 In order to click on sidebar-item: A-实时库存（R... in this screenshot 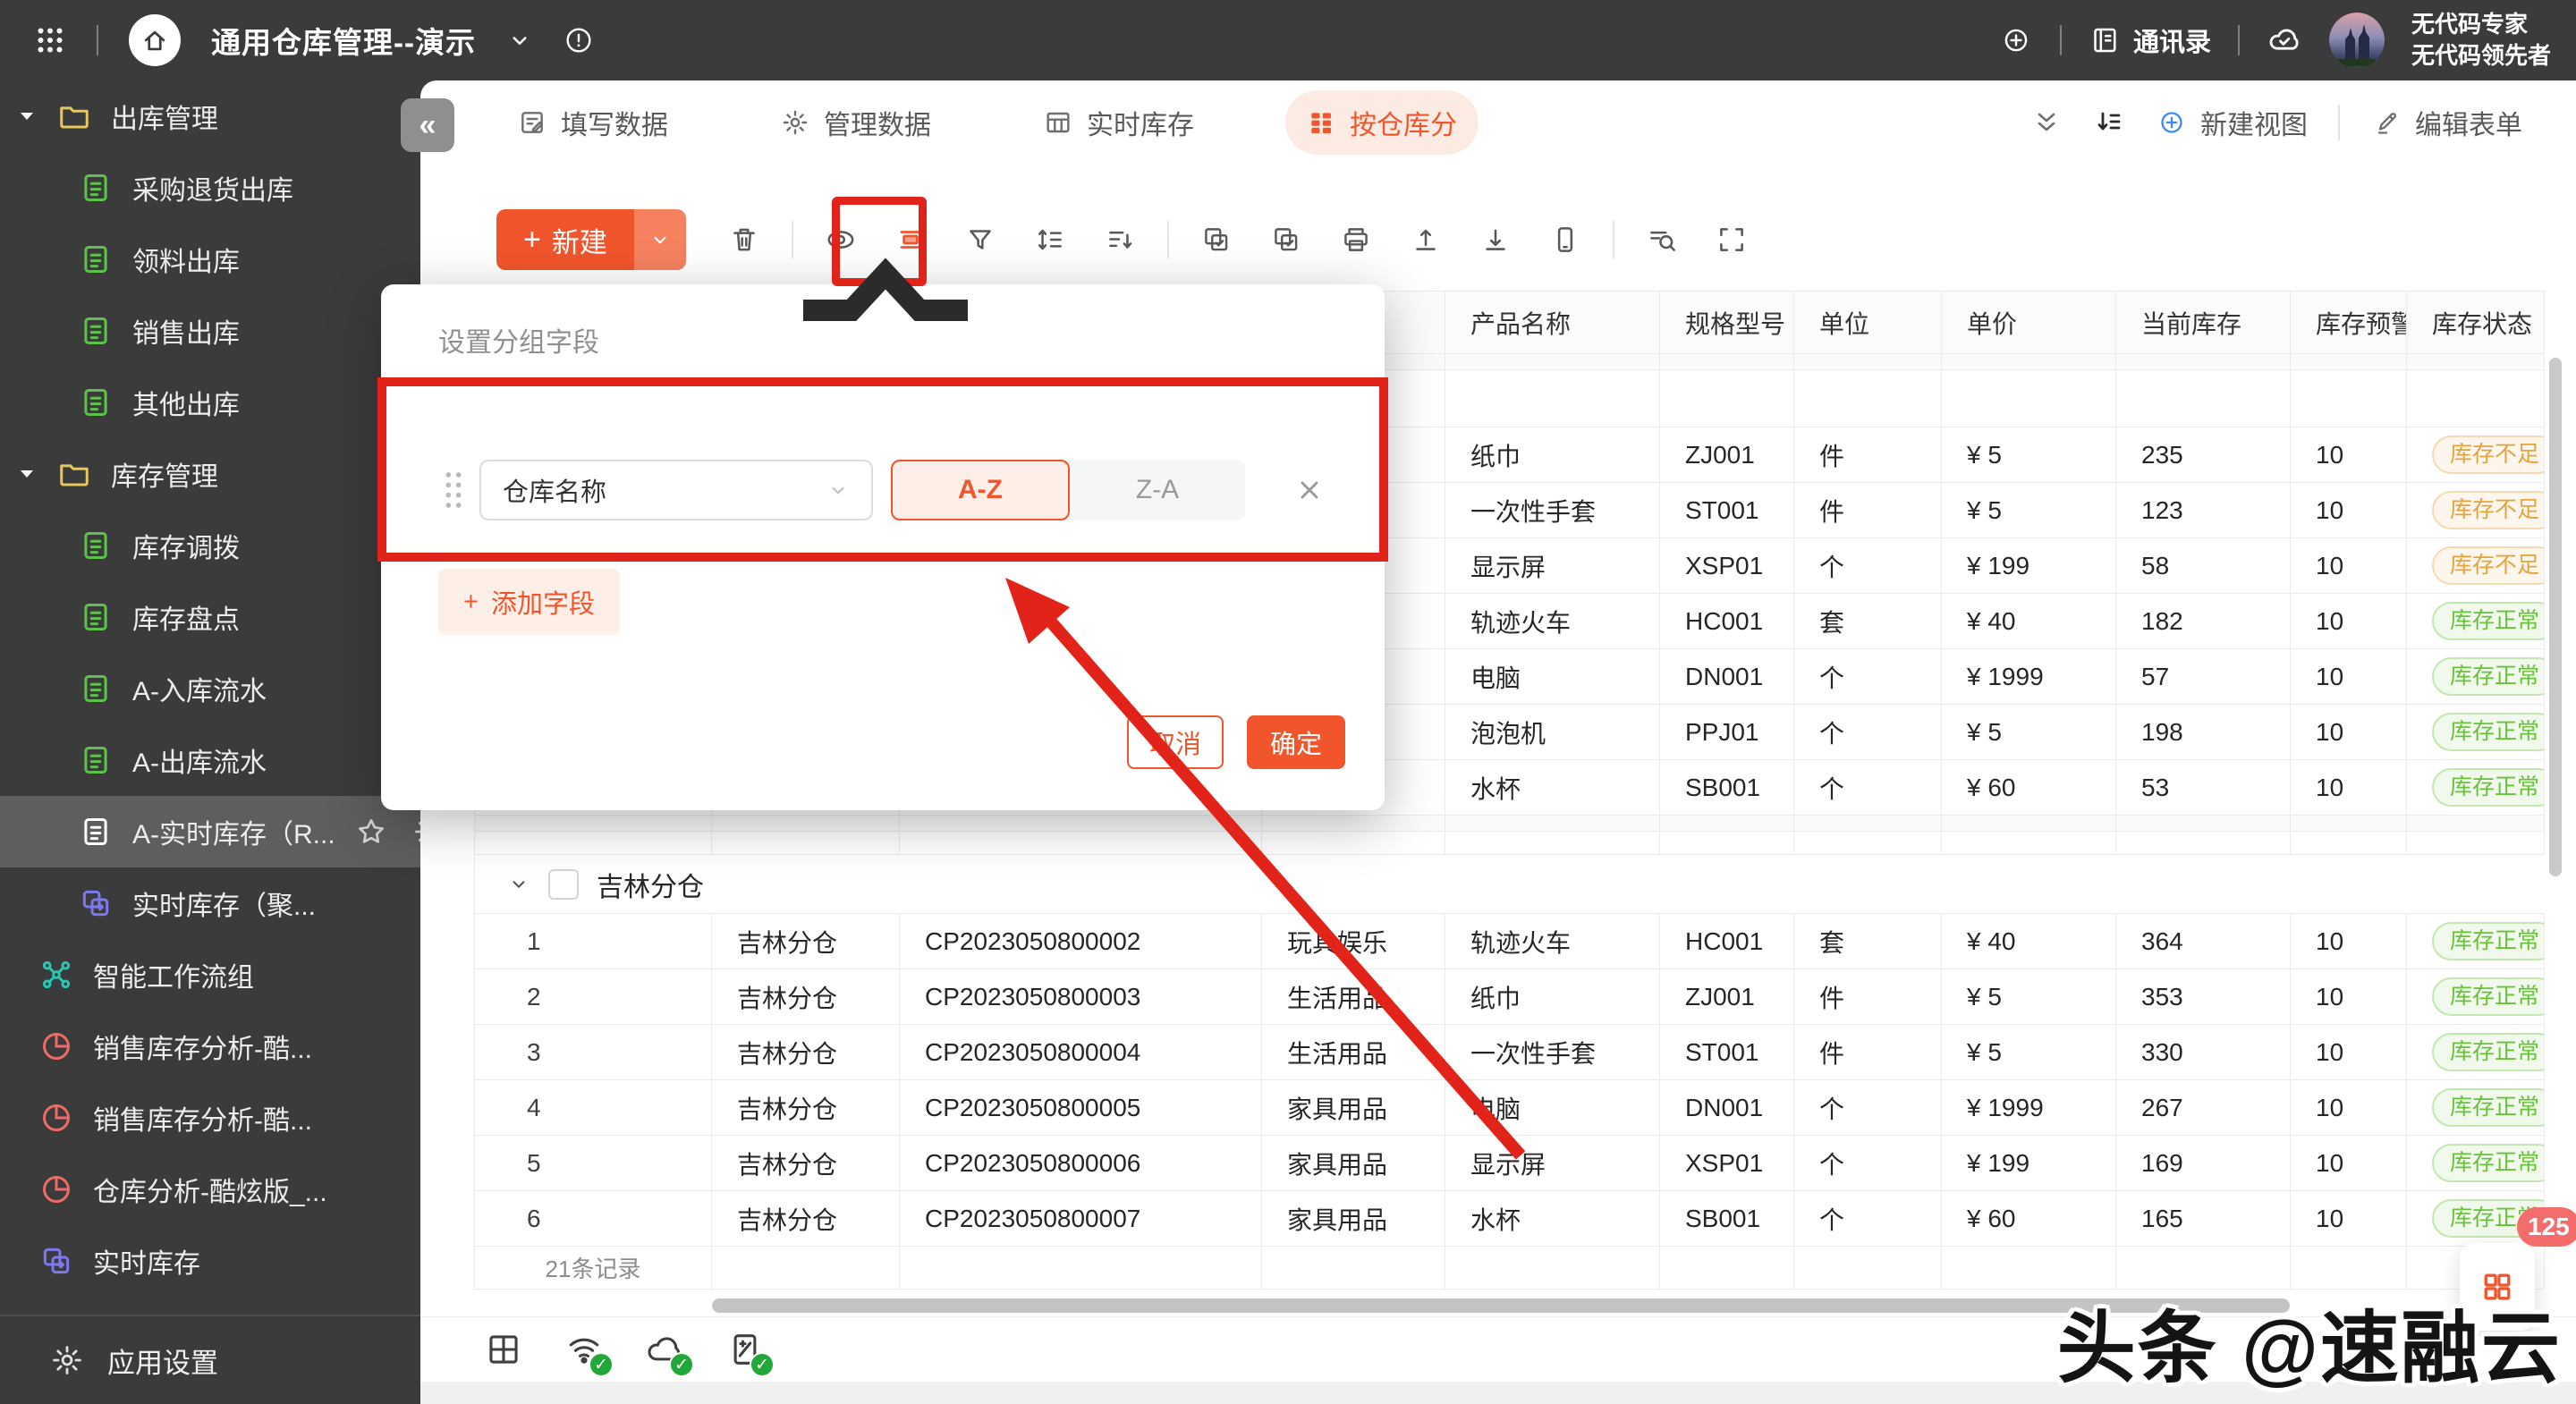, I will do `click(210, 832)`.